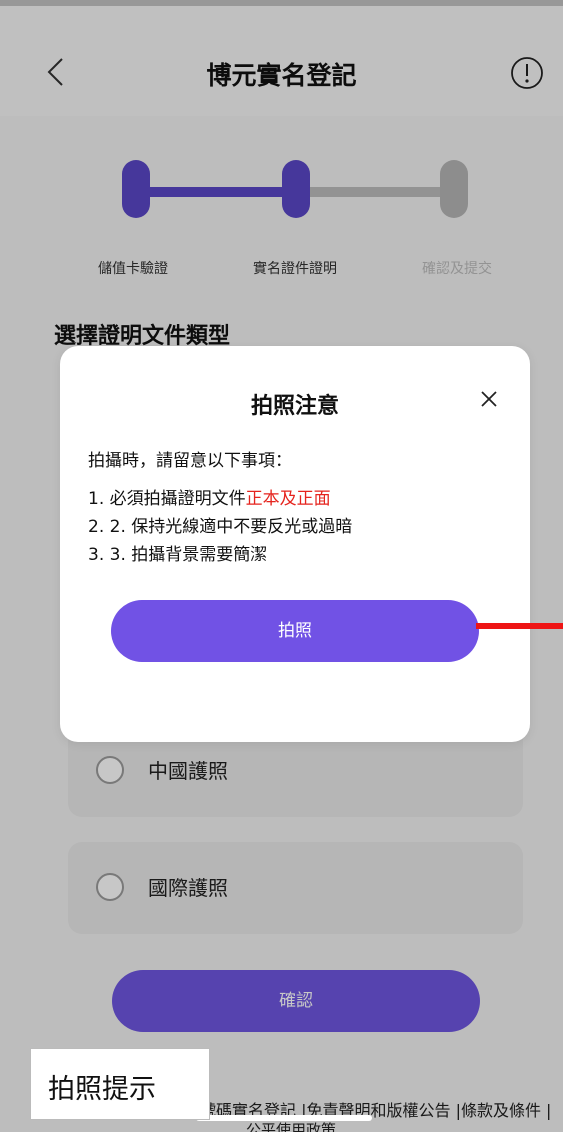  I want to click on modal-line-1: 1. 必須拍攝證明文件正本及正面, so click(209, 496).